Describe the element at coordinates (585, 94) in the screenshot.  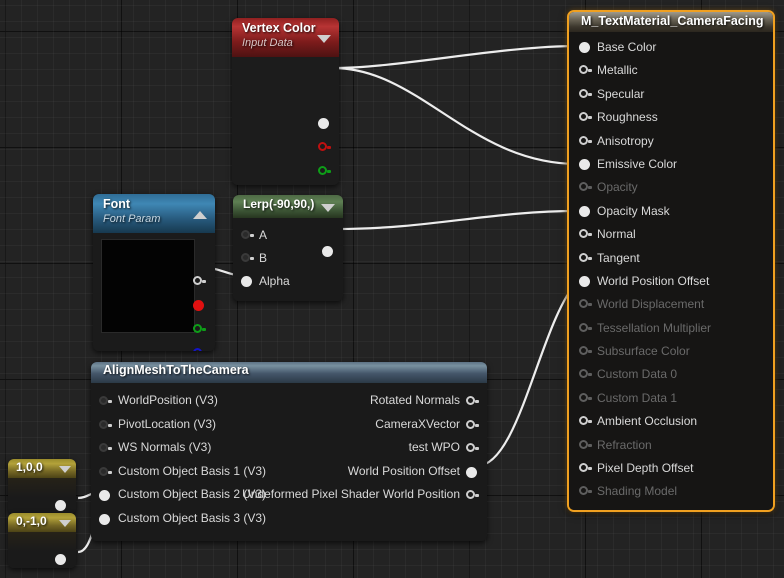
I see `pin-specular` at that location.